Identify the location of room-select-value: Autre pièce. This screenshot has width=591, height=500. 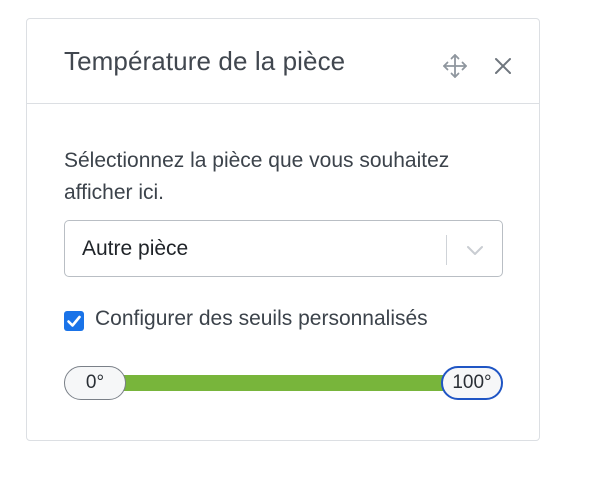
(135, 248).